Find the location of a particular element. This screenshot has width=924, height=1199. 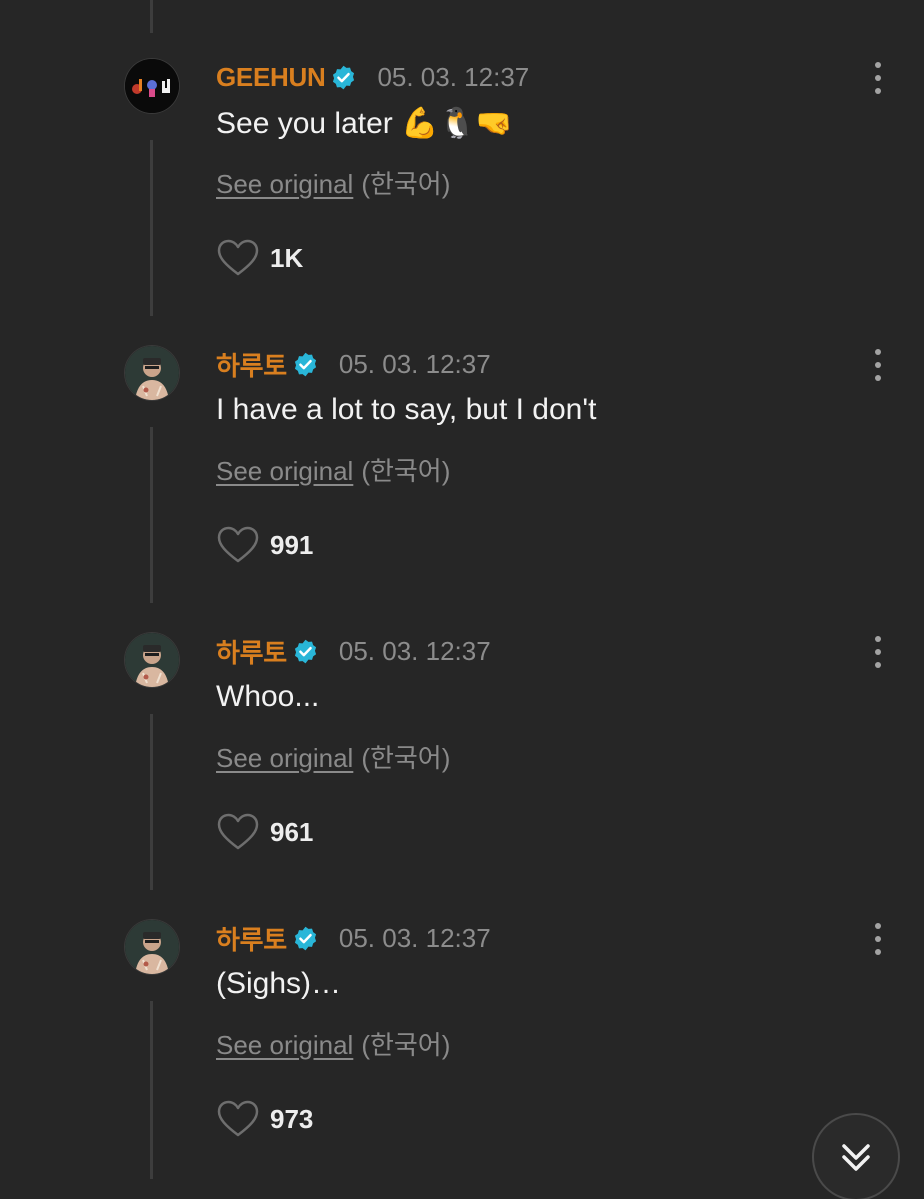

chevron-double-down-icon is located at coordinates (856, 1157).